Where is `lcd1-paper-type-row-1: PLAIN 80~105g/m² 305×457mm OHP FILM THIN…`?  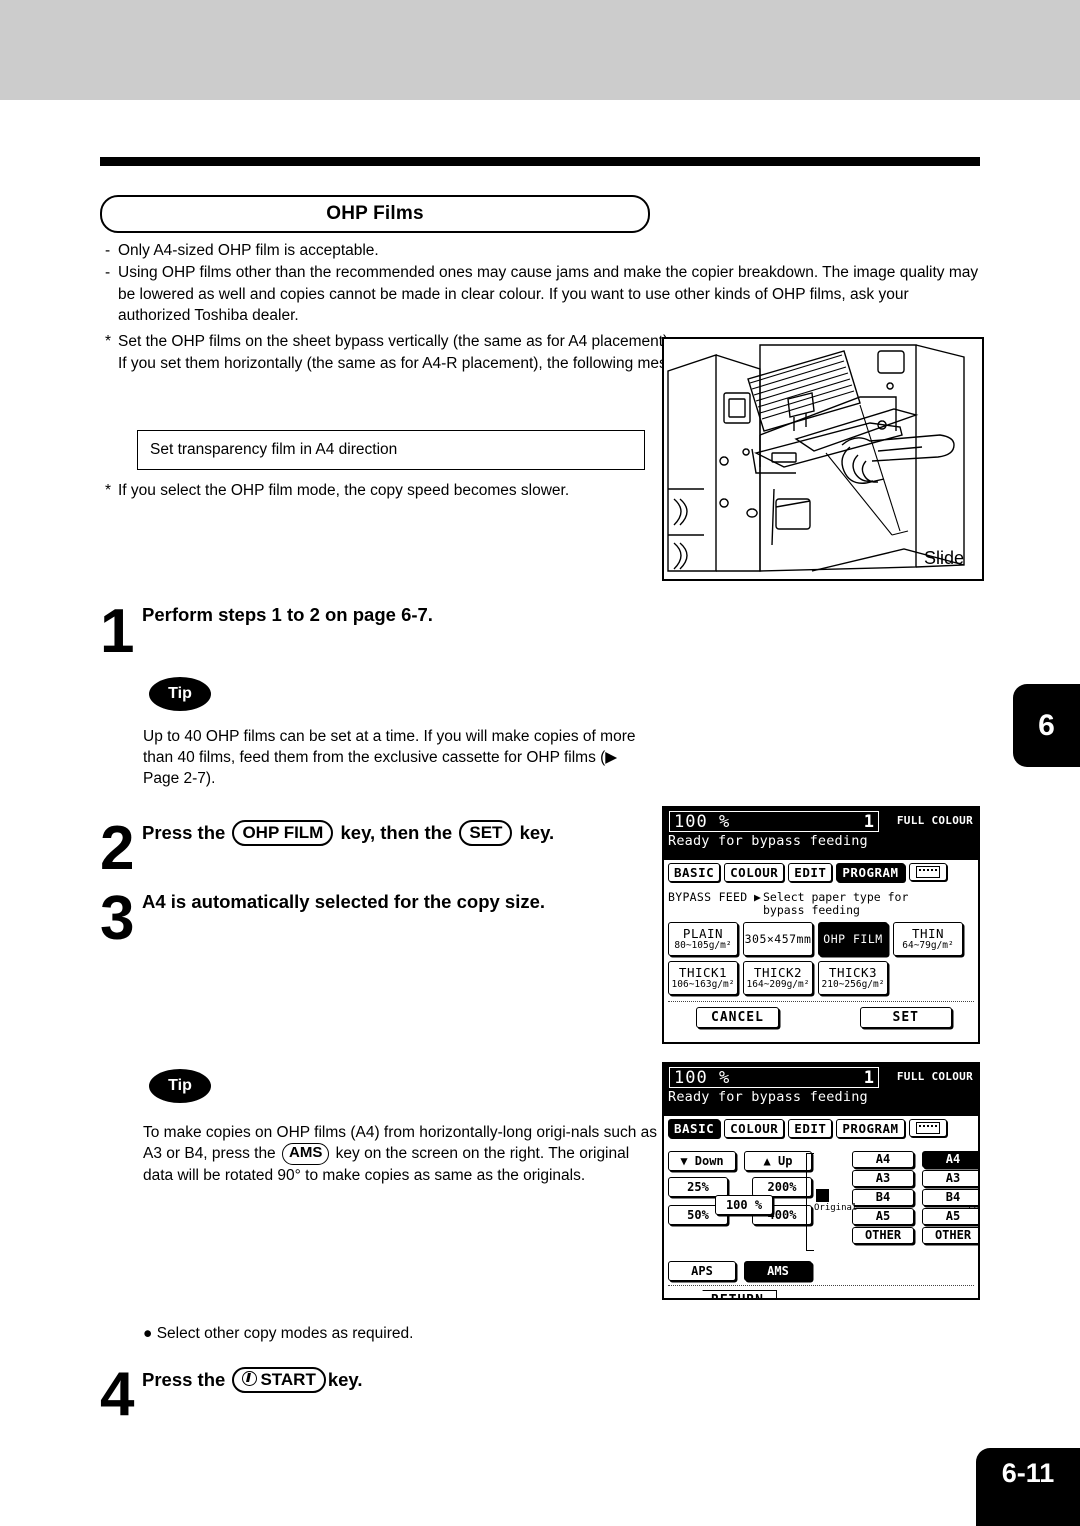 lcd1-paper-type-row-1: PLAIN 80~105g/m² 305×457mm OHP FILM THIN… is located at coordinates (821, 938).